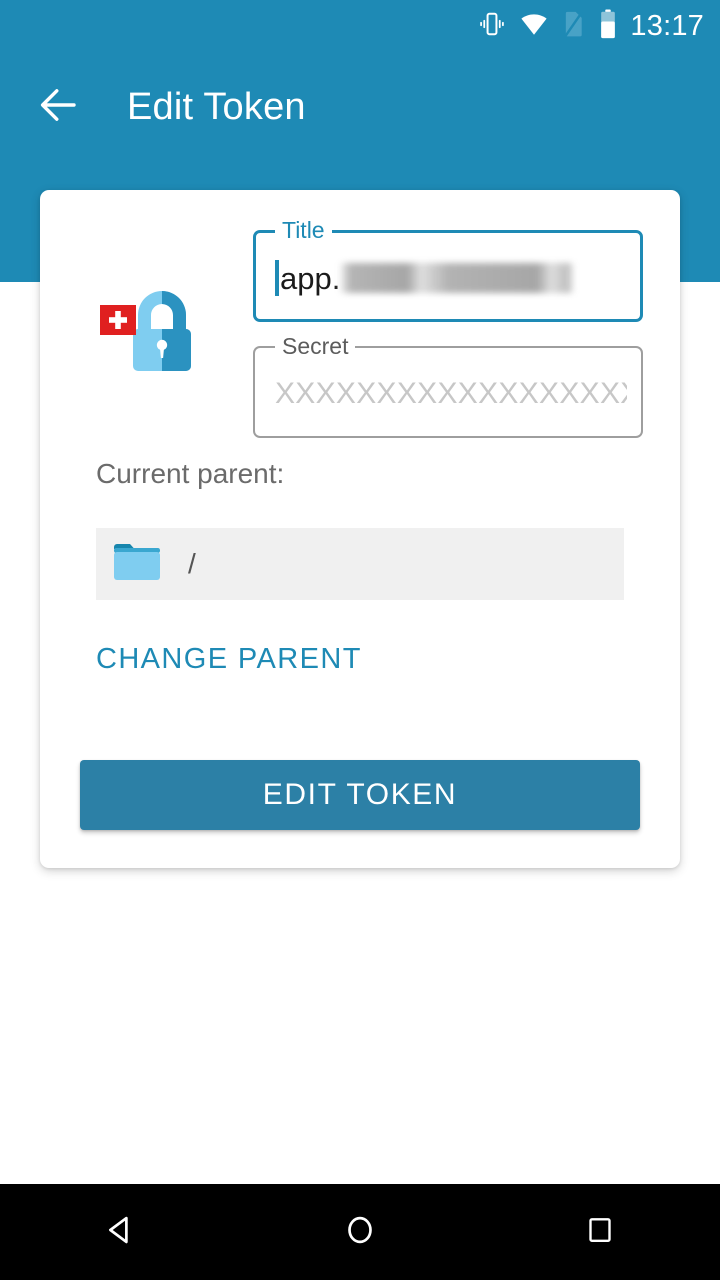 This screenshot has width=720, height=1280. What do you see at coordinates (360, 564) in the screenshot?
I see `current-parent-row: /` at bounding box center [360, 564].